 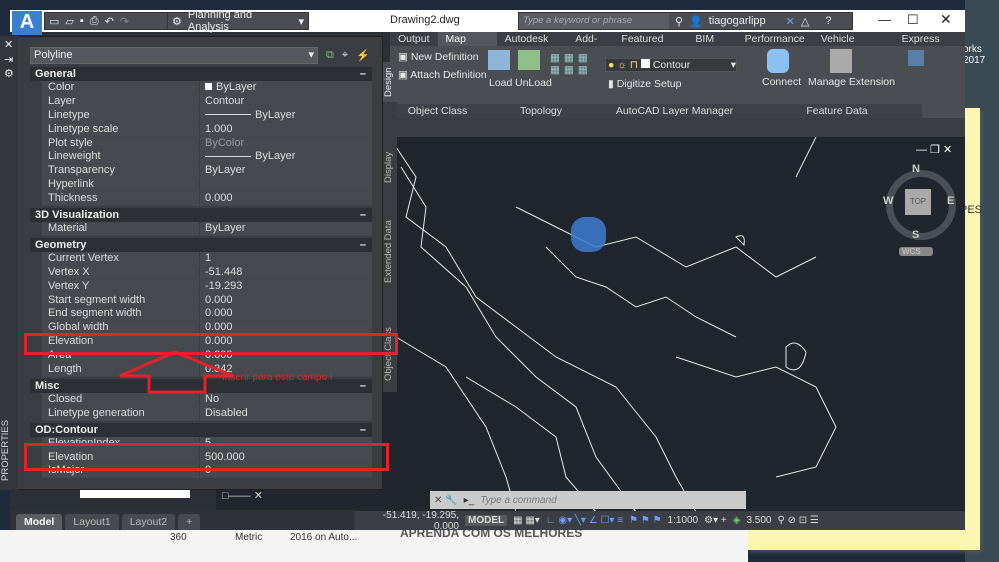 I want to click on maximize-button: ☐, so click(x=913, y=20).